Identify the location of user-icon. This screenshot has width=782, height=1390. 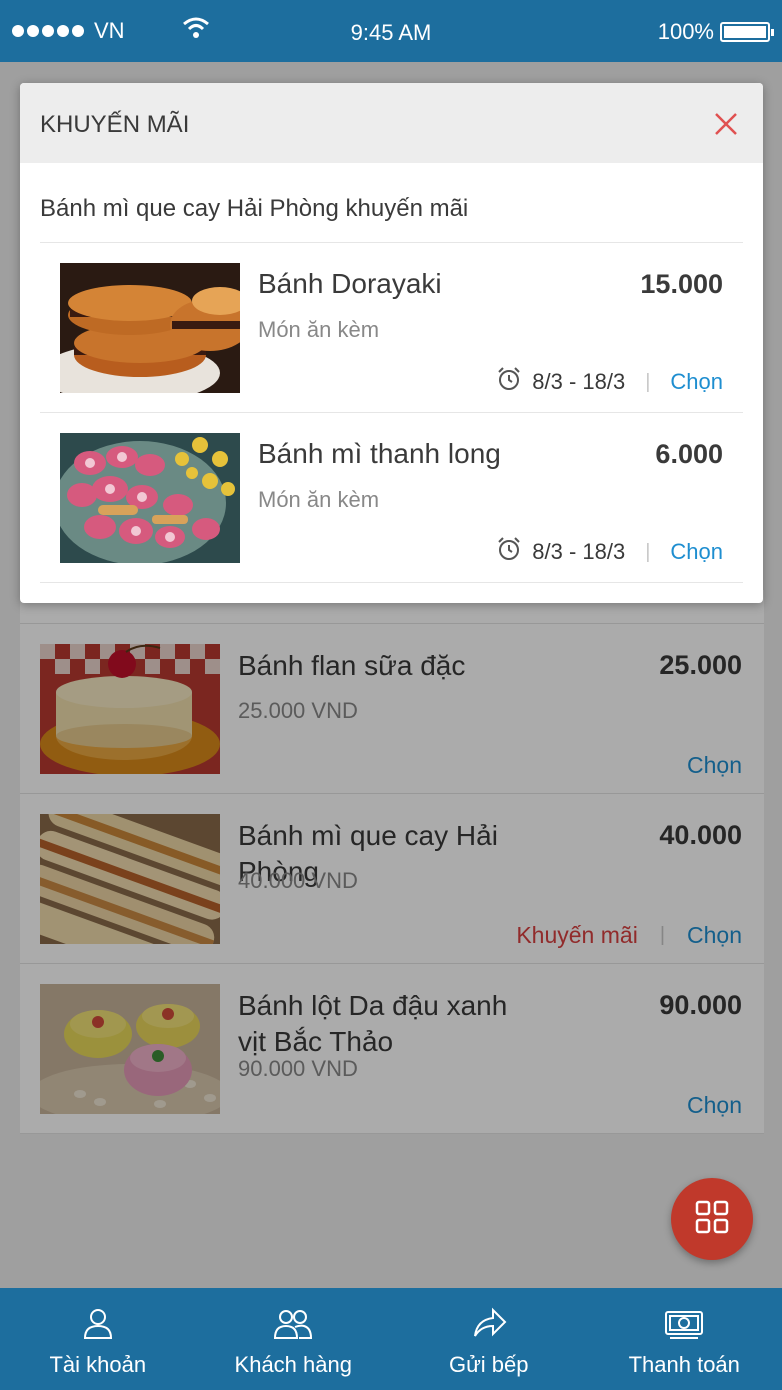
(98, 1326).